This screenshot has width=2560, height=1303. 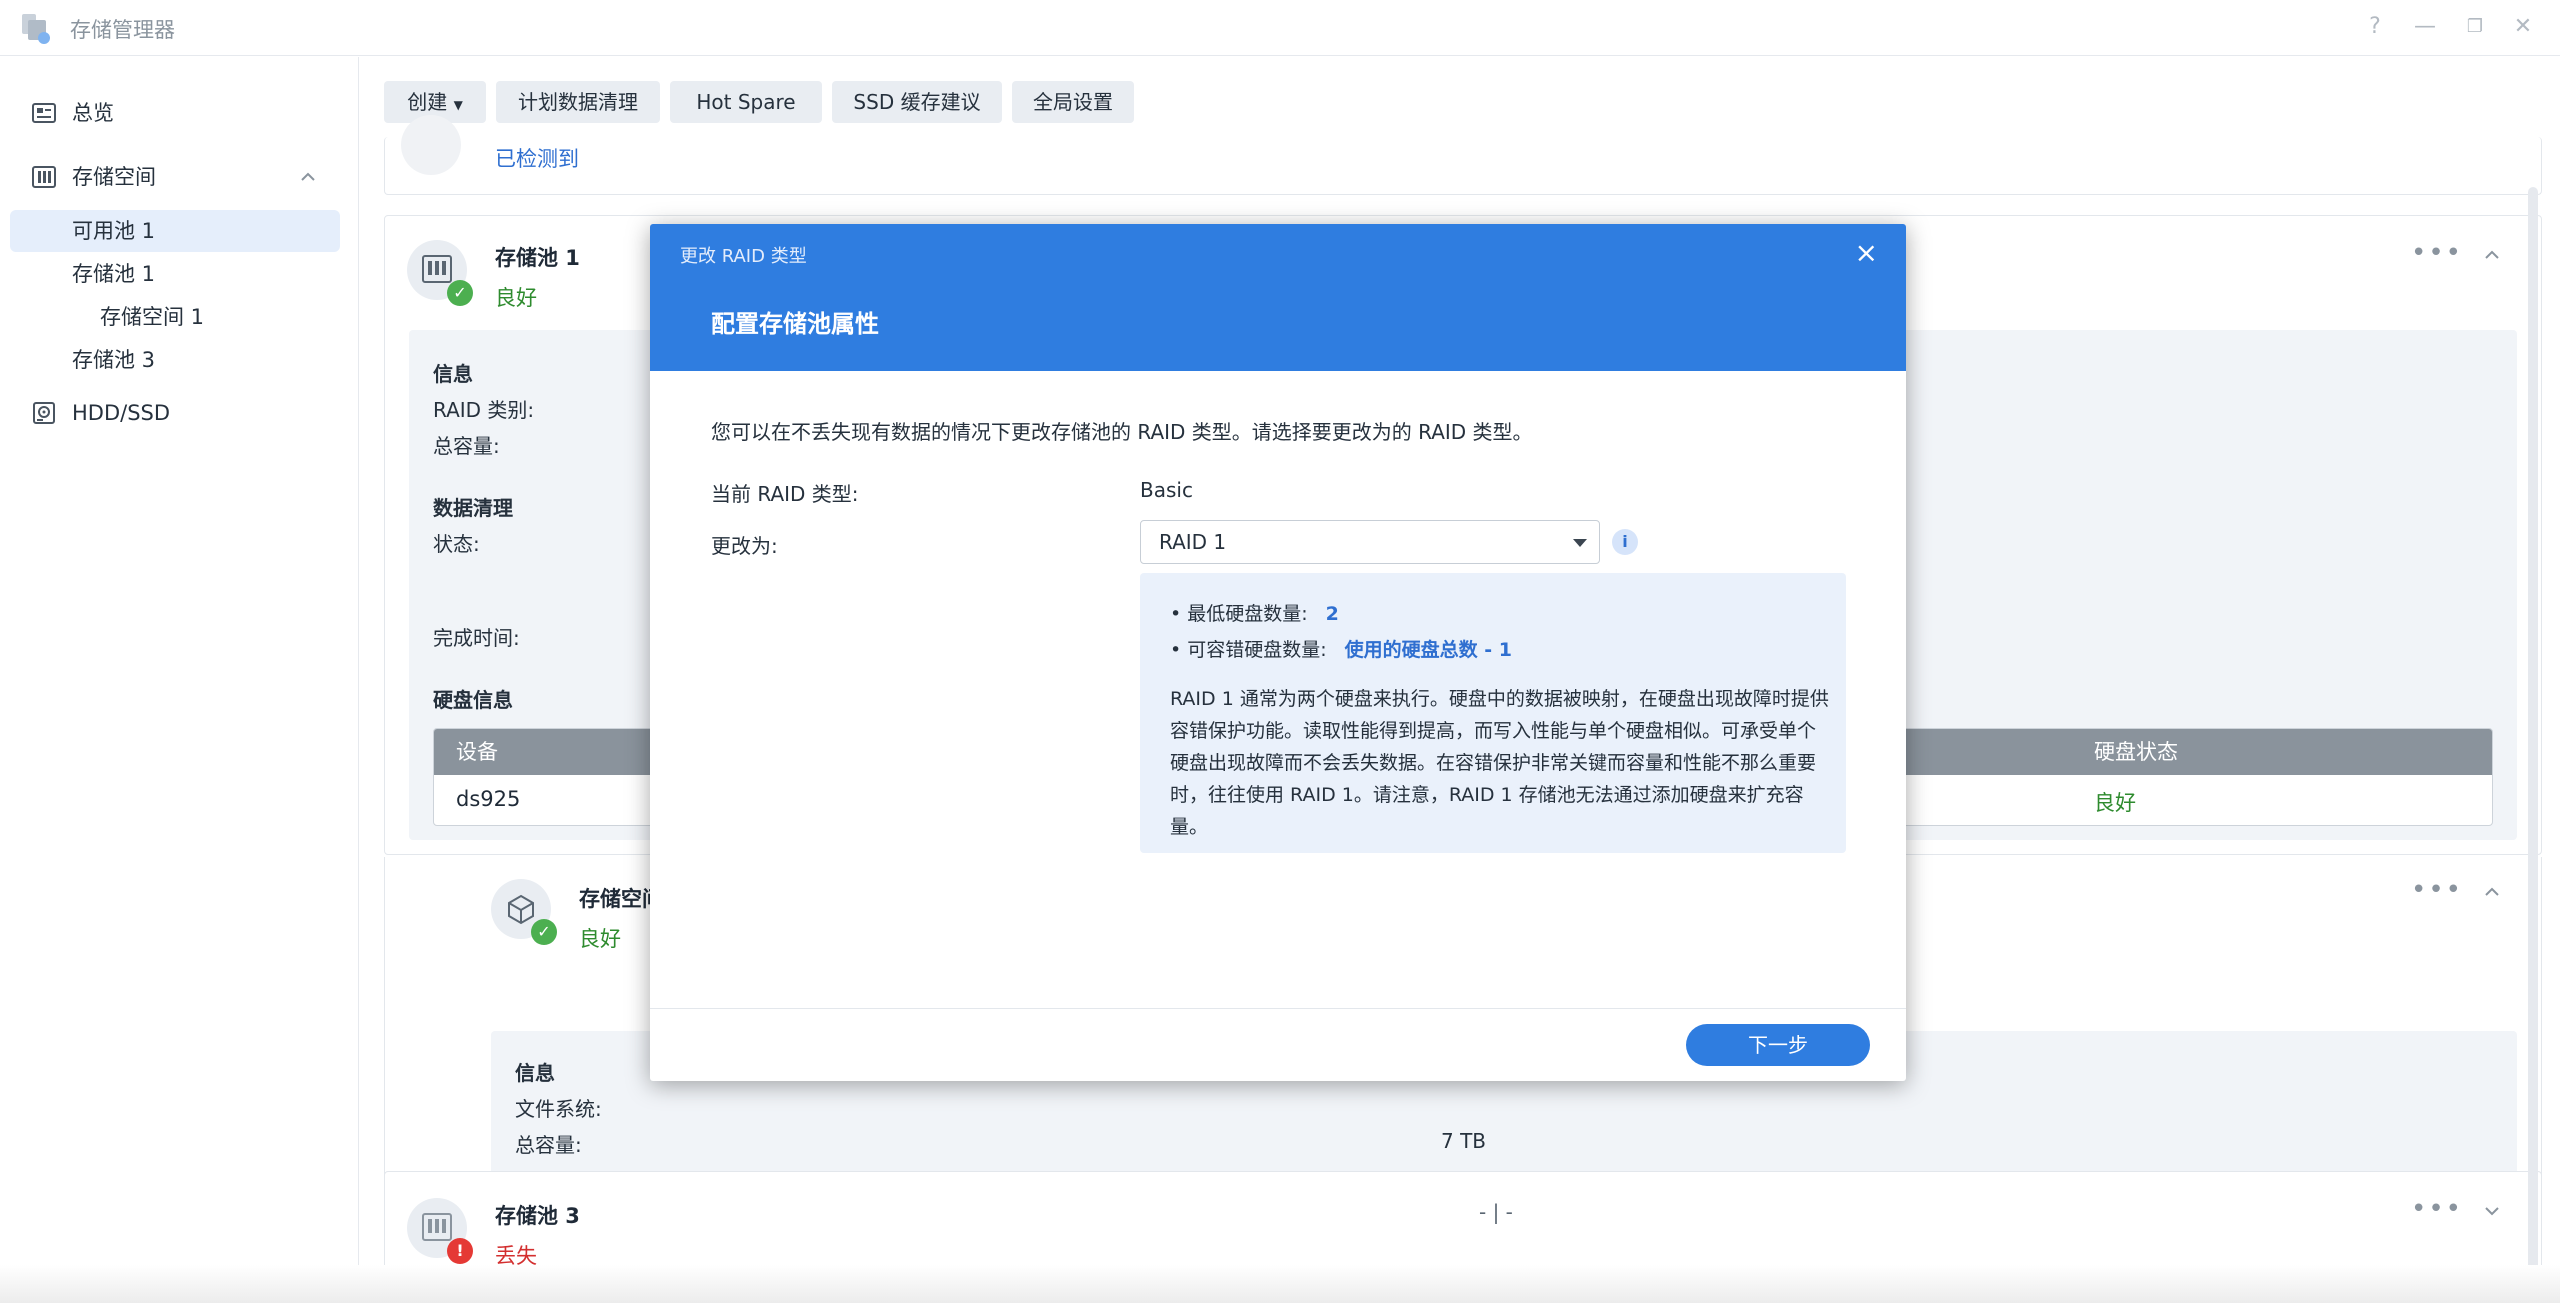 I want to click on sidebar-item-storage: 存储空间, so click(x=175, y=177).